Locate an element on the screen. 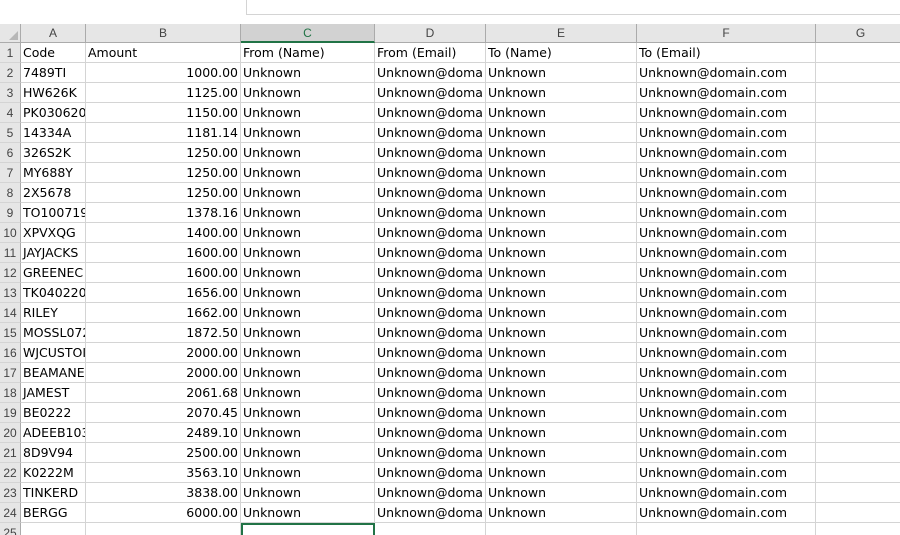 Image resolution: width=900 pixels, height=535 pixels. row-header-10: 10 is located at coordinates (10, 233).